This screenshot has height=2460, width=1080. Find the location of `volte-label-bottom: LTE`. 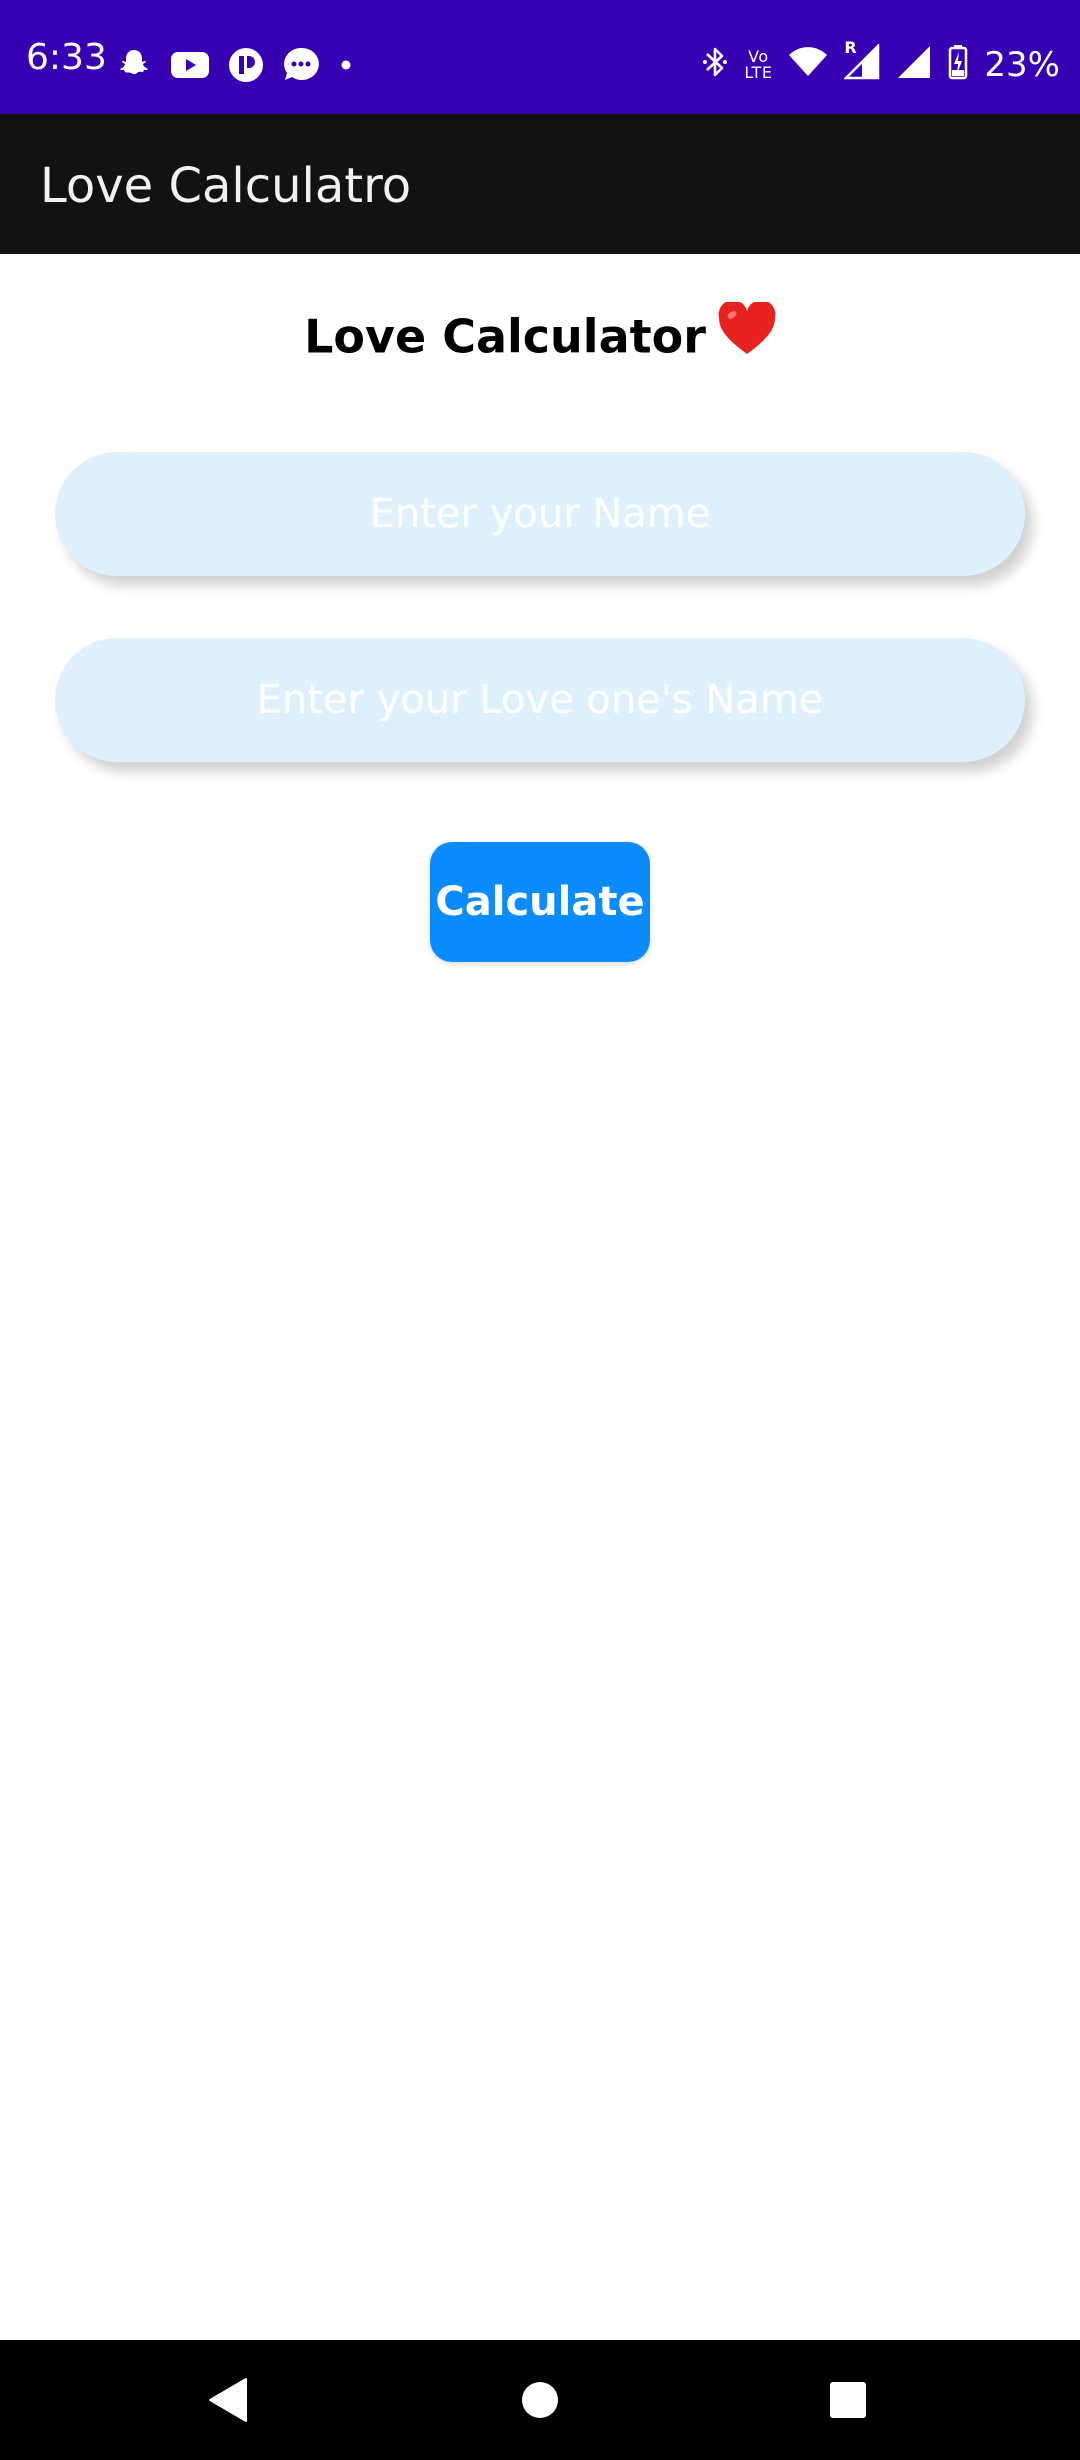

volte-label-bottom: LTE is located at coordinates (758, 72).